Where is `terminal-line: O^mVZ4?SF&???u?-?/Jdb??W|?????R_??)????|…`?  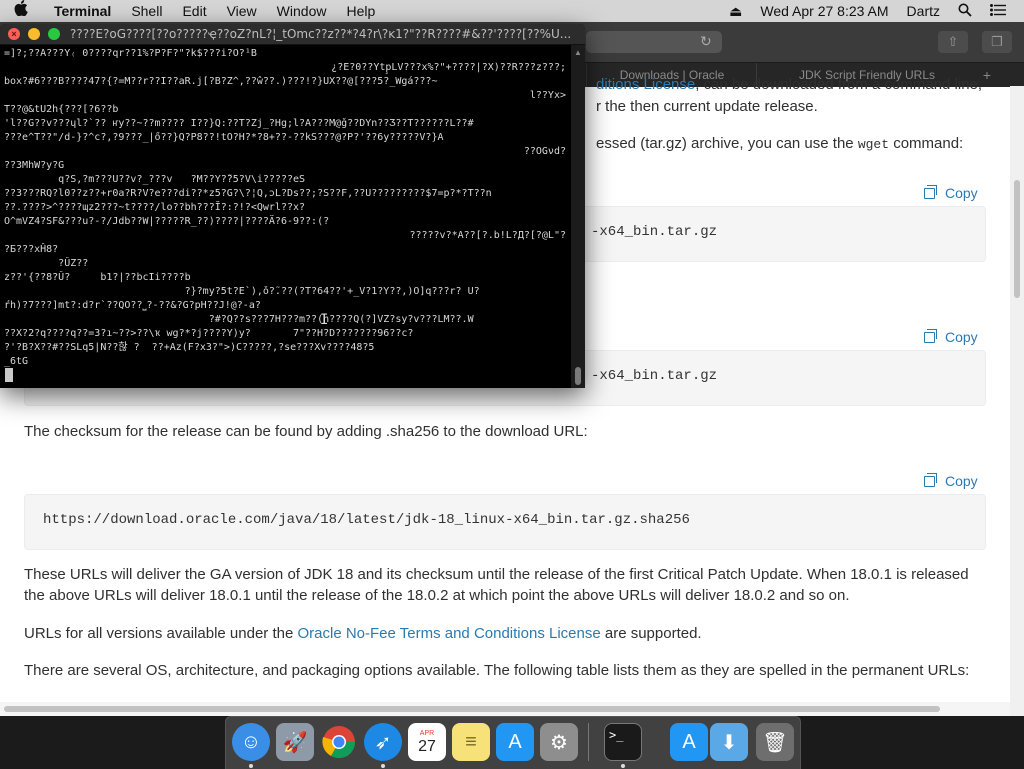 terminal-line: O^mVZ4?SF&???u?-?/Jdb??W|?????R_??)????|… is located at coordinates (167, 221).